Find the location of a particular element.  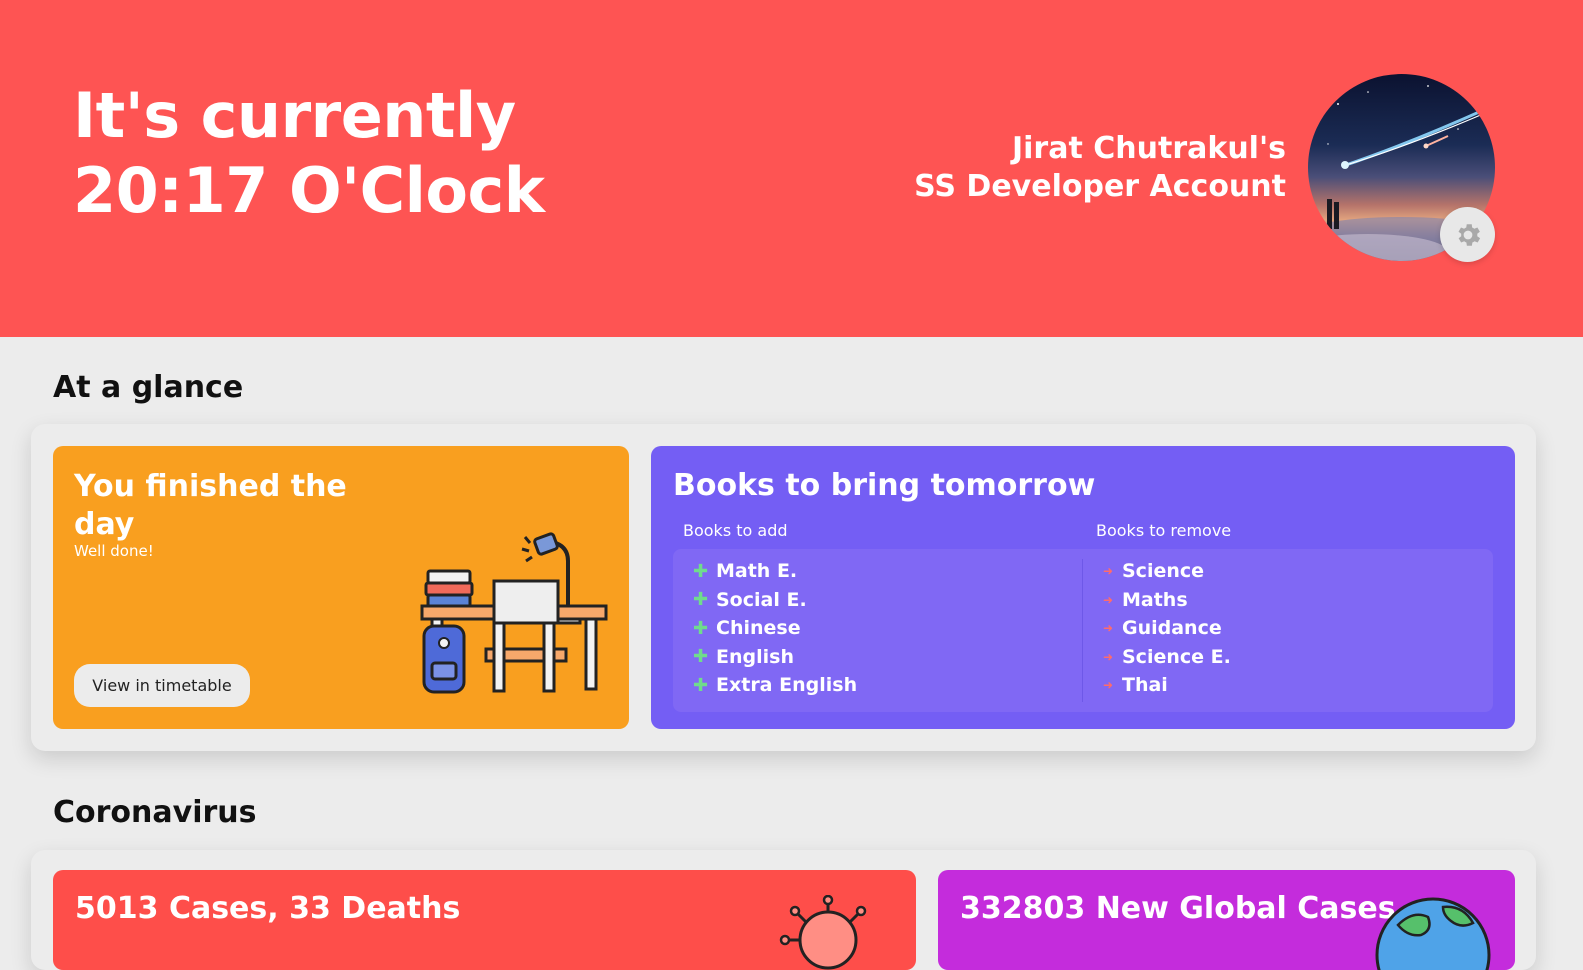

divider is located at coordinates (1082, 630).